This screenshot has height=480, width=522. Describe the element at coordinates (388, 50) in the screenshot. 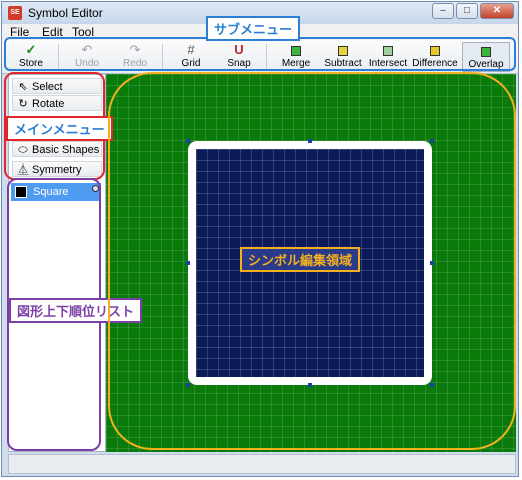

I see `intersect-icon` at that location.